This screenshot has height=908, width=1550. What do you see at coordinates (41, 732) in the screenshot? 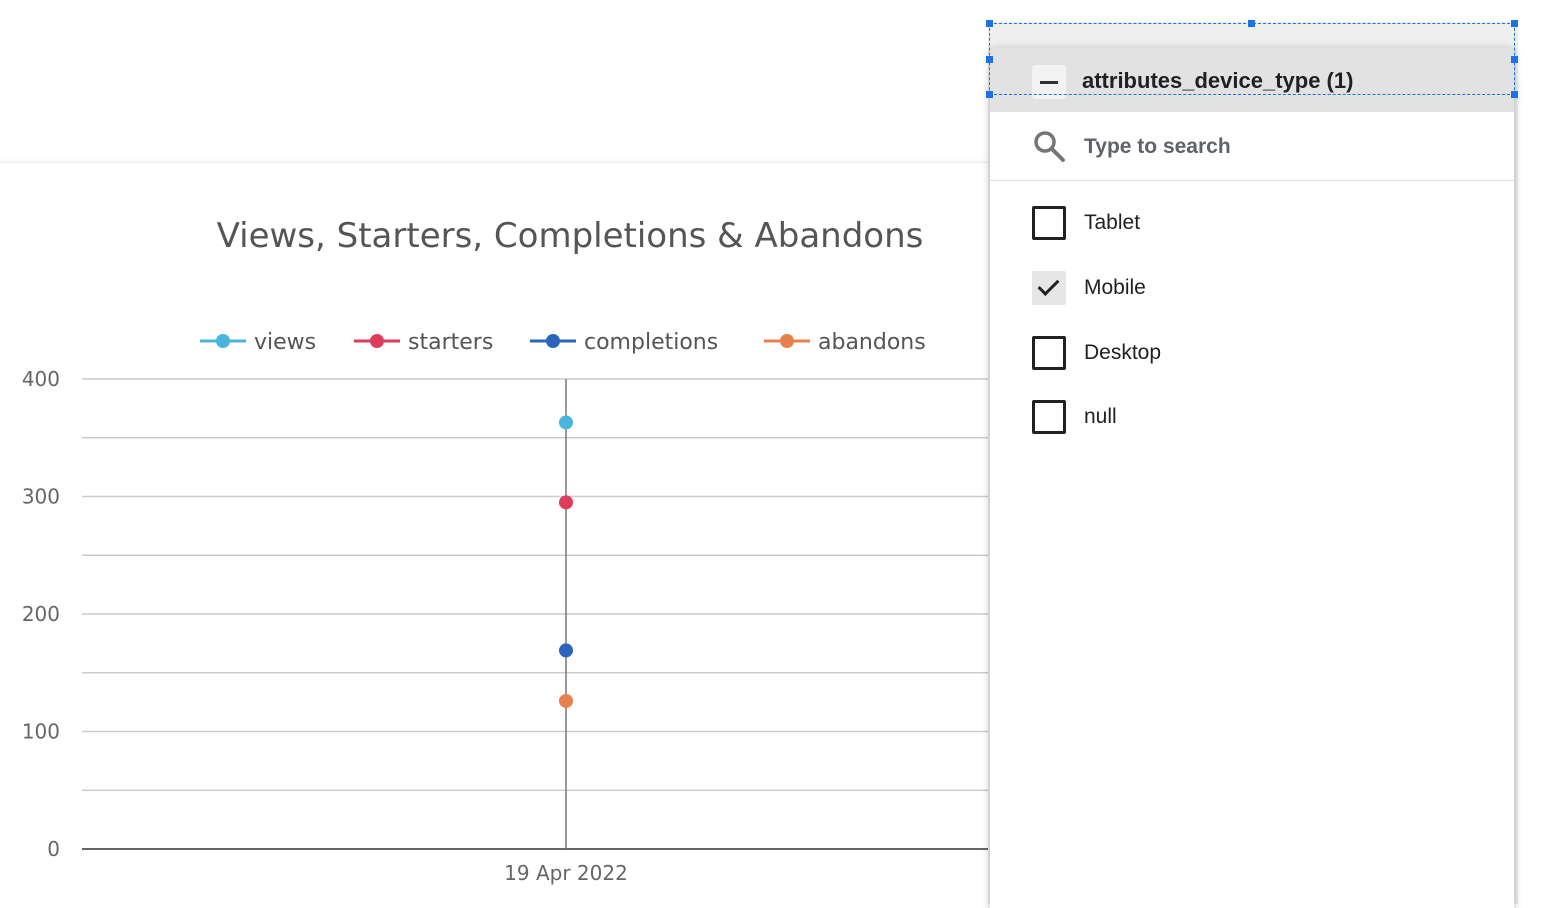
I see `y-tick-label: 100` at bounding box center [41, 732].